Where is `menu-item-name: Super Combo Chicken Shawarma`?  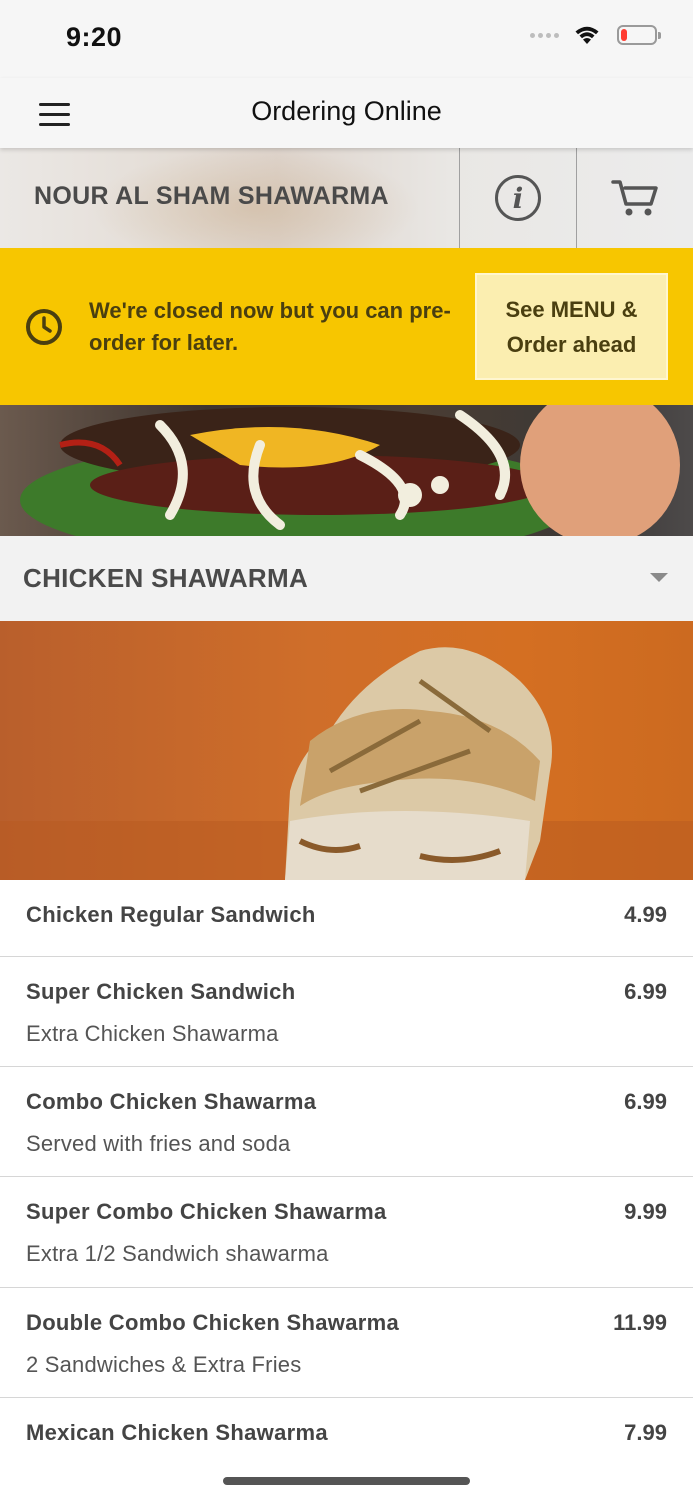 menu-item-name: Super Combo Chicken Shawarma is located at coordinates (206, 1211).